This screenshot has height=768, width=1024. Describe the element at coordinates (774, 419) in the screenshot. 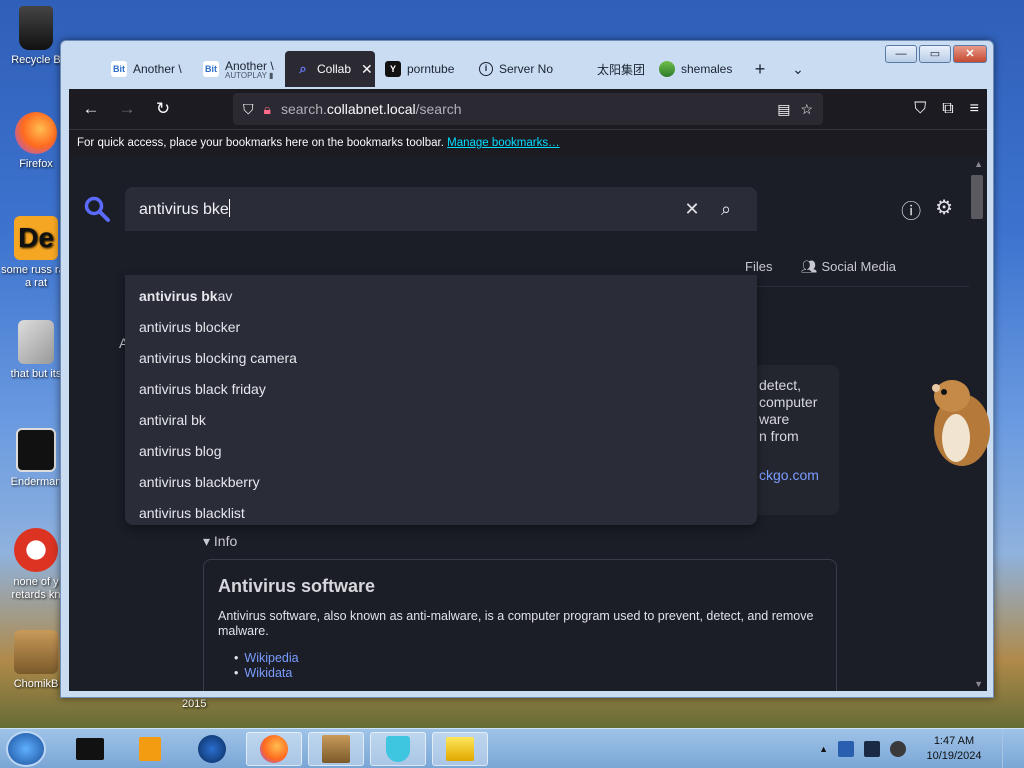

I see `answer-text: ware` at that location.